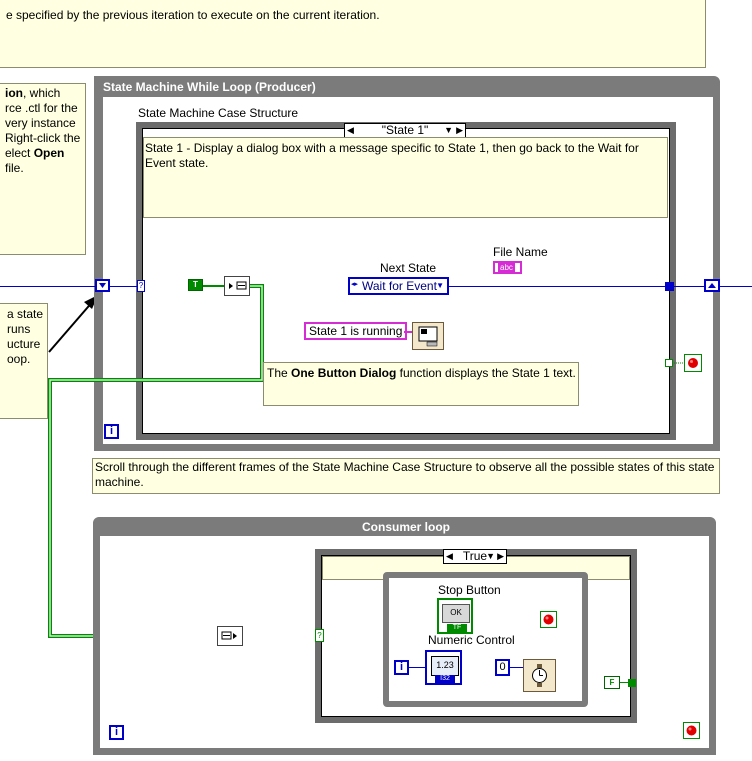 The height and width of the screenshot is (761, 752). I want to click on enum-wire-shift, so click(123, 286).